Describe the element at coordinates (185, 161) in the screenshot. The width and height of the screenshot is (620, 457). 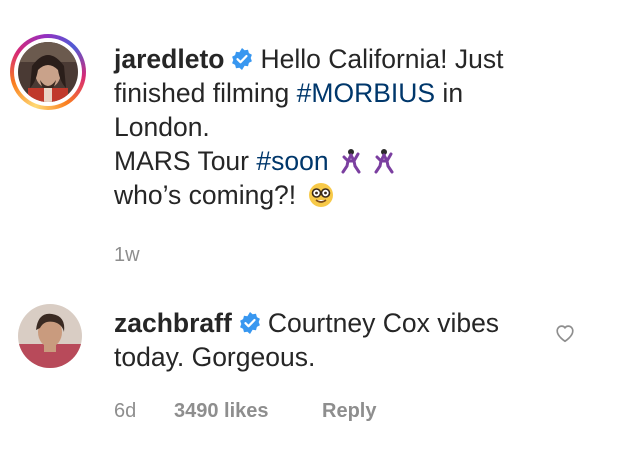
I see `comment-text: MARS Tour` at that location.